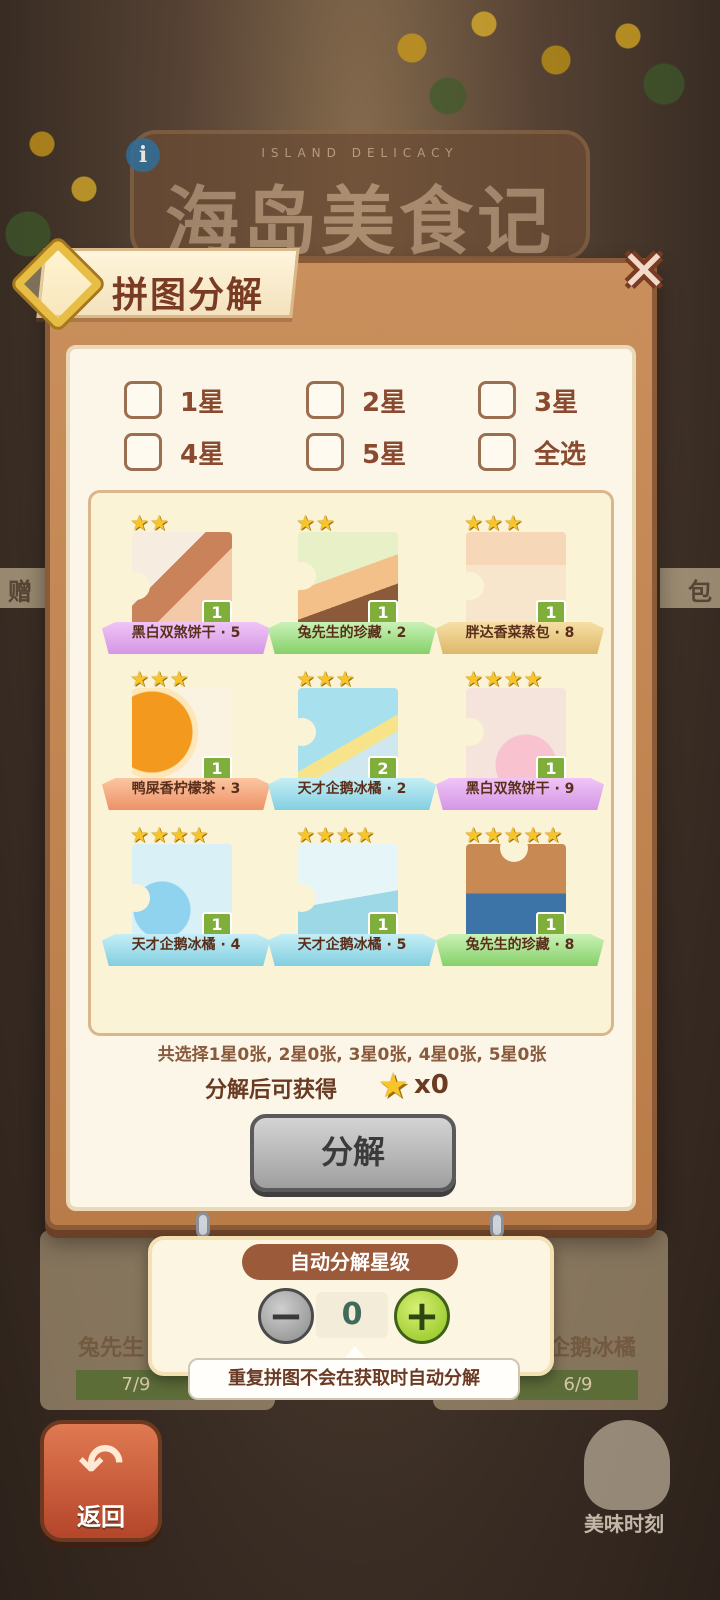  Describe the element at coordinates (186, 794) in the screenshot. I see `card-name-ribbon: 鸭屎香柠檬茶 · 3` at that location.